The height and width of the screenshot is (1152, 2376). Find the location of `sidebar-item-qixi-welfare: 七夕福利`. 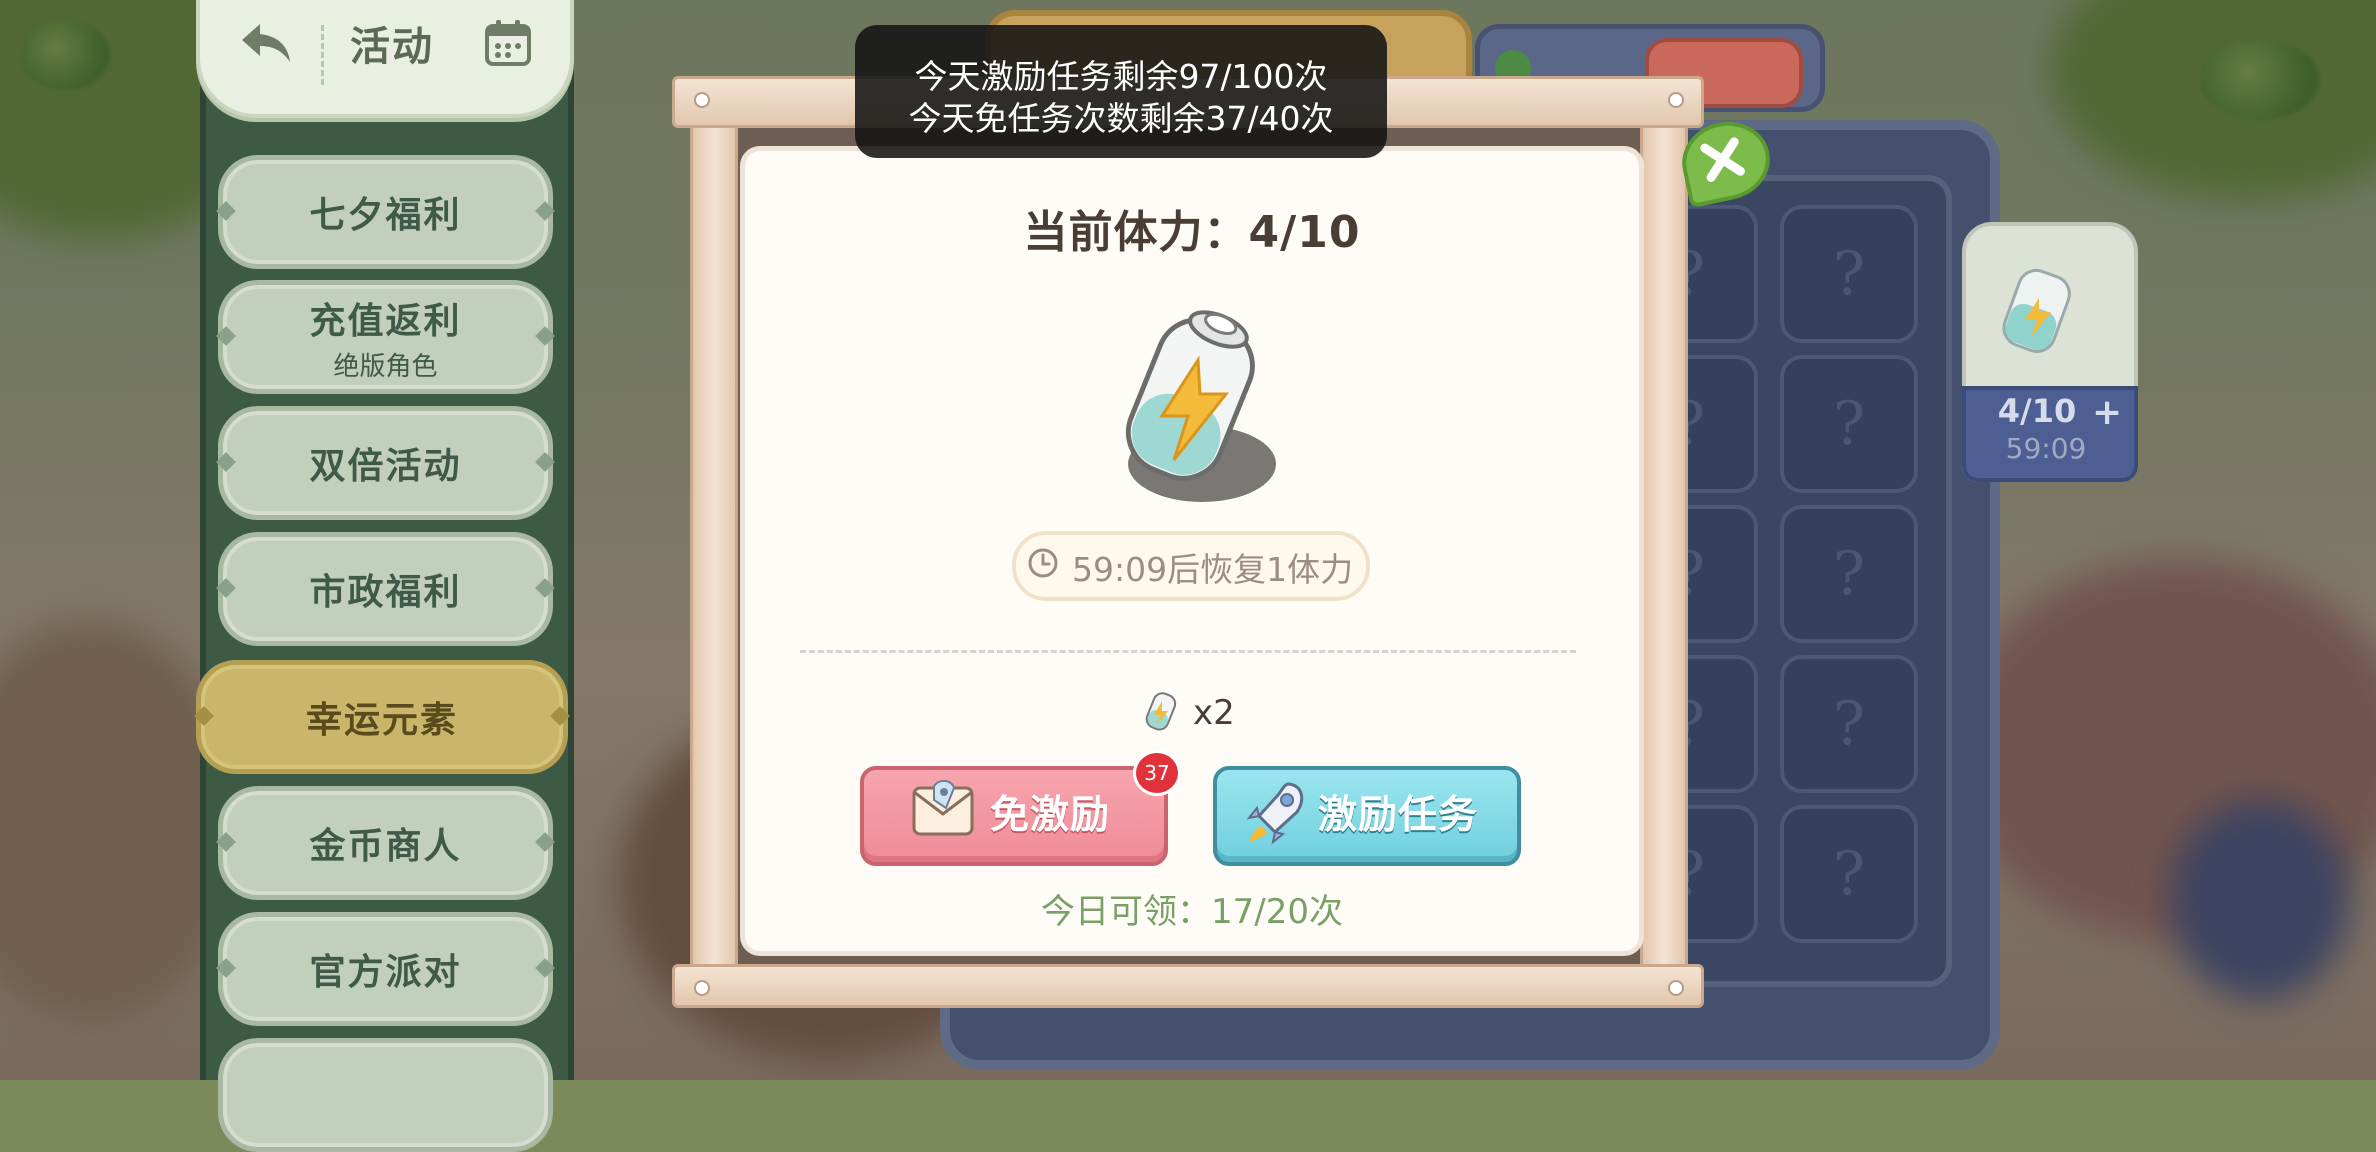

sidebar-item-qixi-welfare: 七夕福利 is located at coordinates (385, 212).